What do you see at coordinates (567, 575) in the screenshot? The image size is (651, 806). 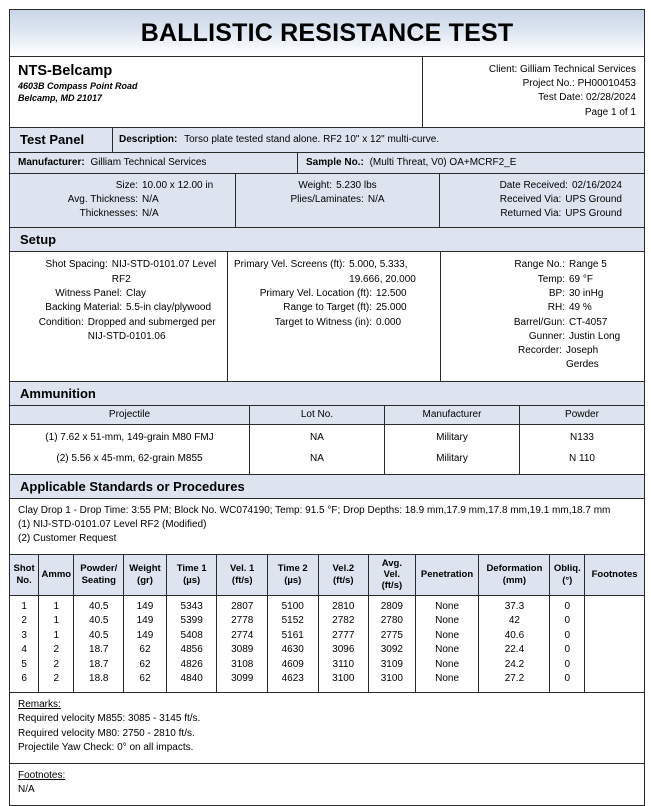 I see `shot-table-header-cell: Obliq. (°)` at bounding box center [567, 575].